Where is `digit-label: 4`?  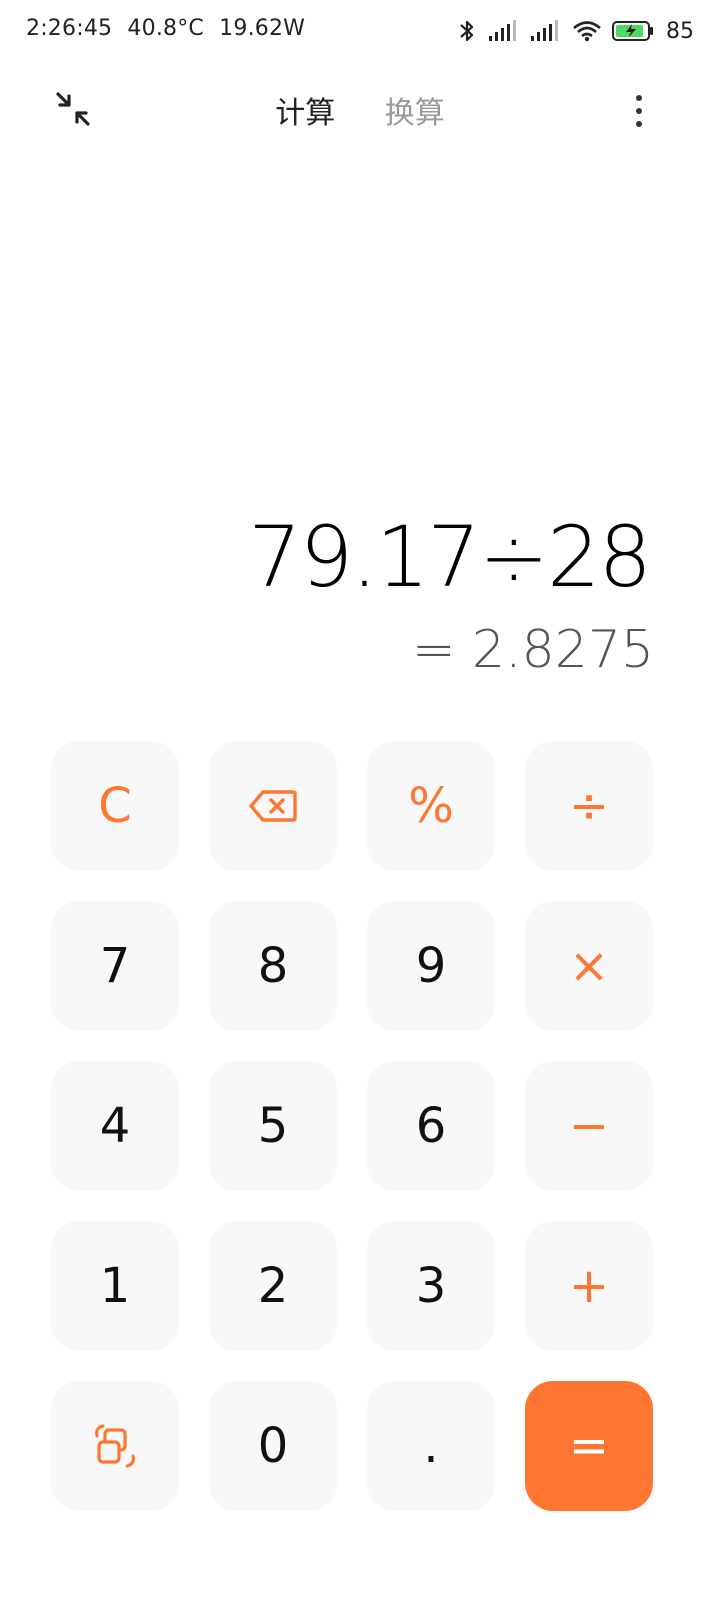 digit-label: 4 is located at coordinates (115, 1126).